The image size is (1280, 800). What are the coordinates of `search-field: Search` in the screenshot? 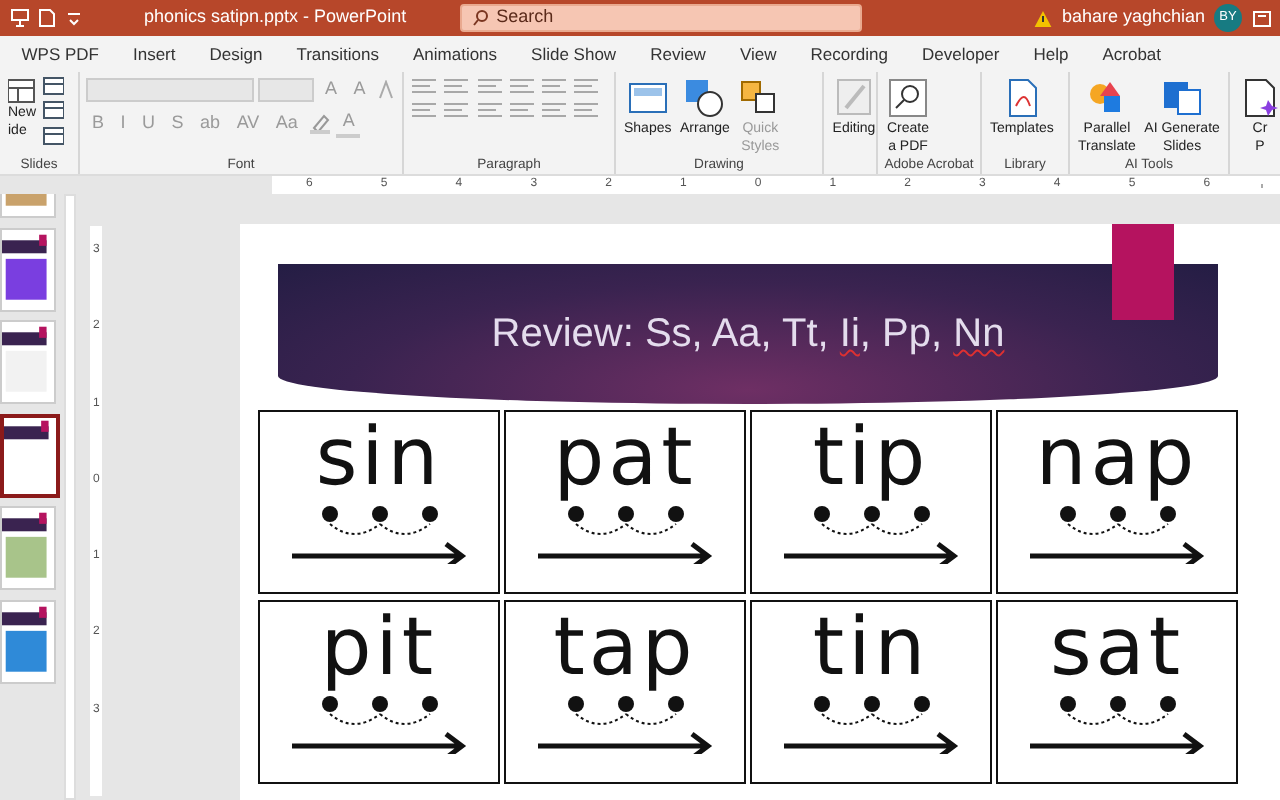 It's located at (661, 18).